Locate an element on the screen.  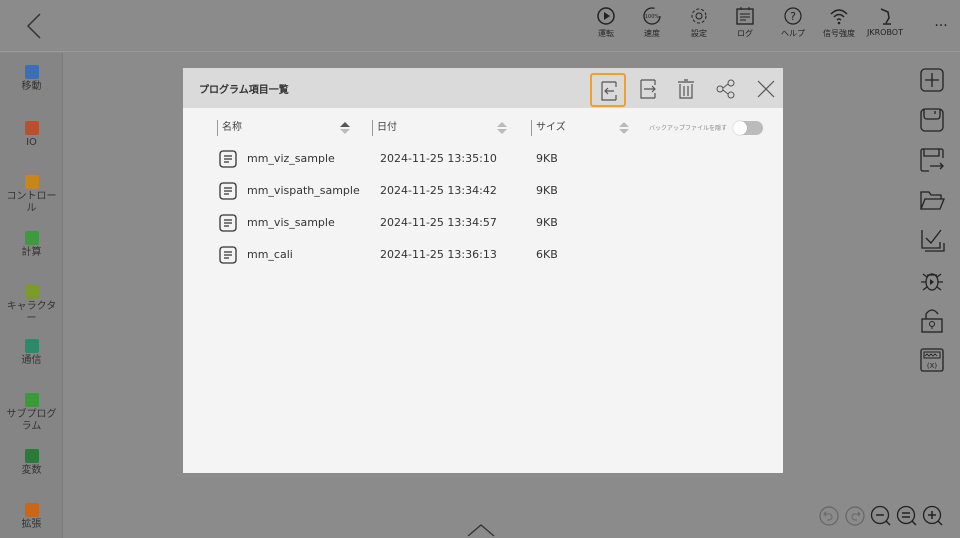
file-row: mm_viz_sample 2024-11-25 13:35:10 9KB is located at coordinates (468, 159).